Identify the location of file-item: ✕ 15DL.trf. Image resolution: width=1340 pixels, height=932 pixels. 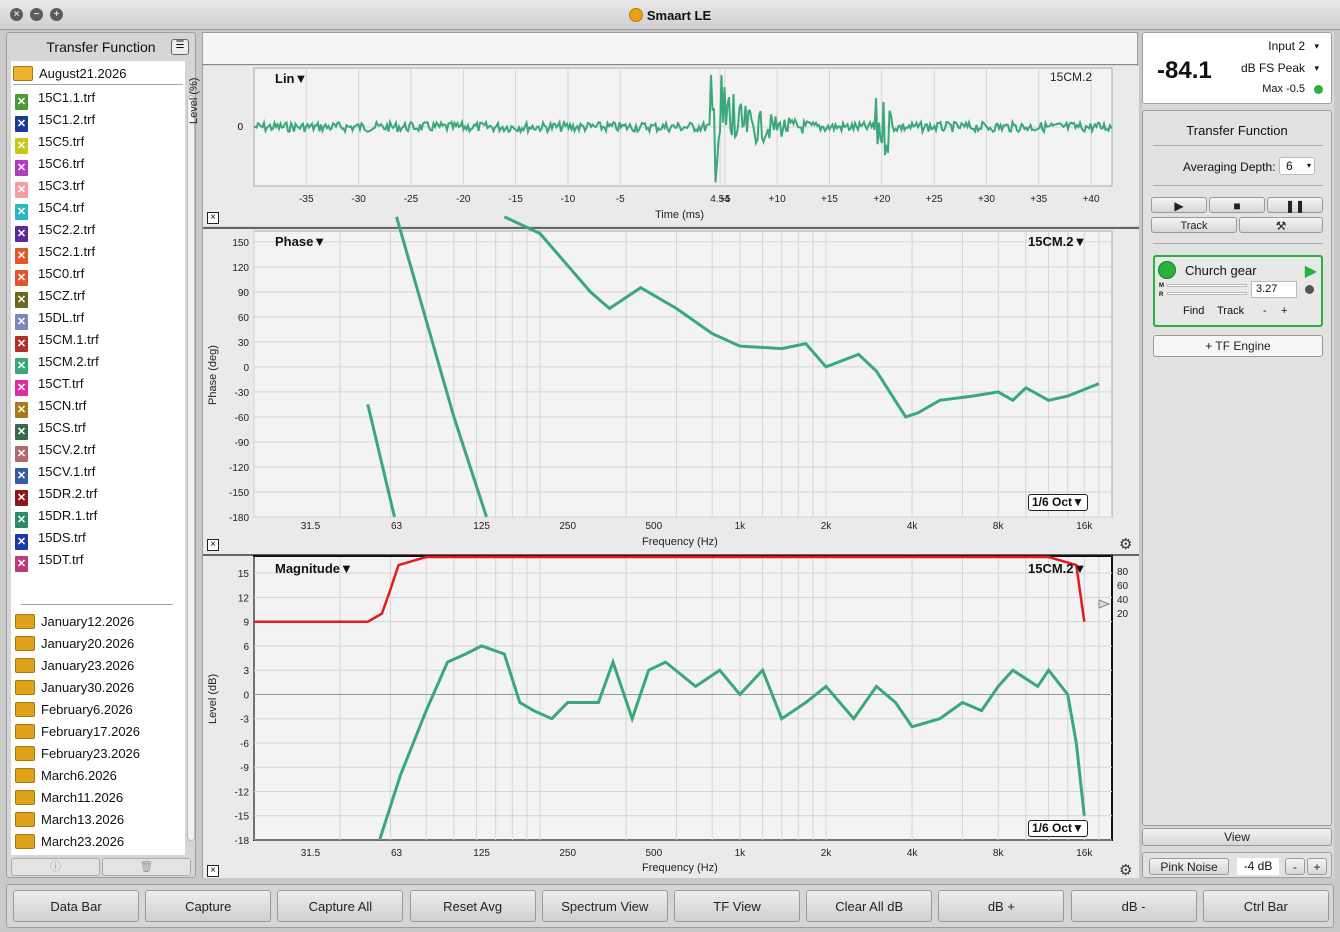
(49, 318).